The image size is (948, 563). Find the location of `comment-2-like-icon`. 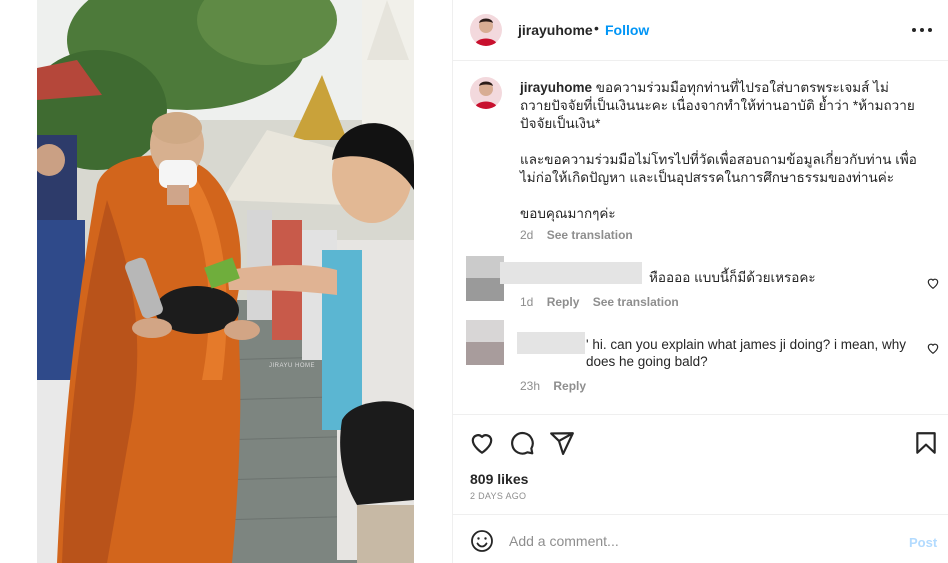

comment-2-like-icon is located at coordinates (933, 348).